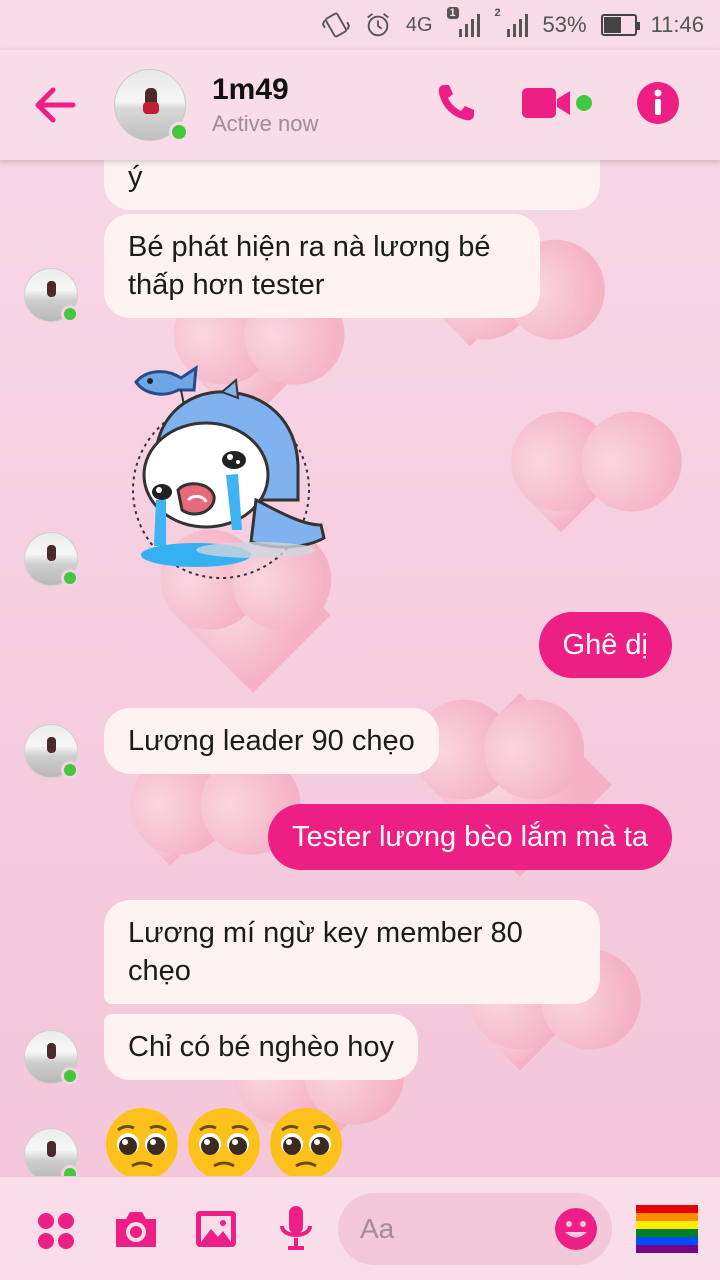 This screenshot has width=720, height=1280. What do you see at coordinates (296, 1228) in the screenshot?
I see `microphone-icon` at bounding box center [296, 1228].